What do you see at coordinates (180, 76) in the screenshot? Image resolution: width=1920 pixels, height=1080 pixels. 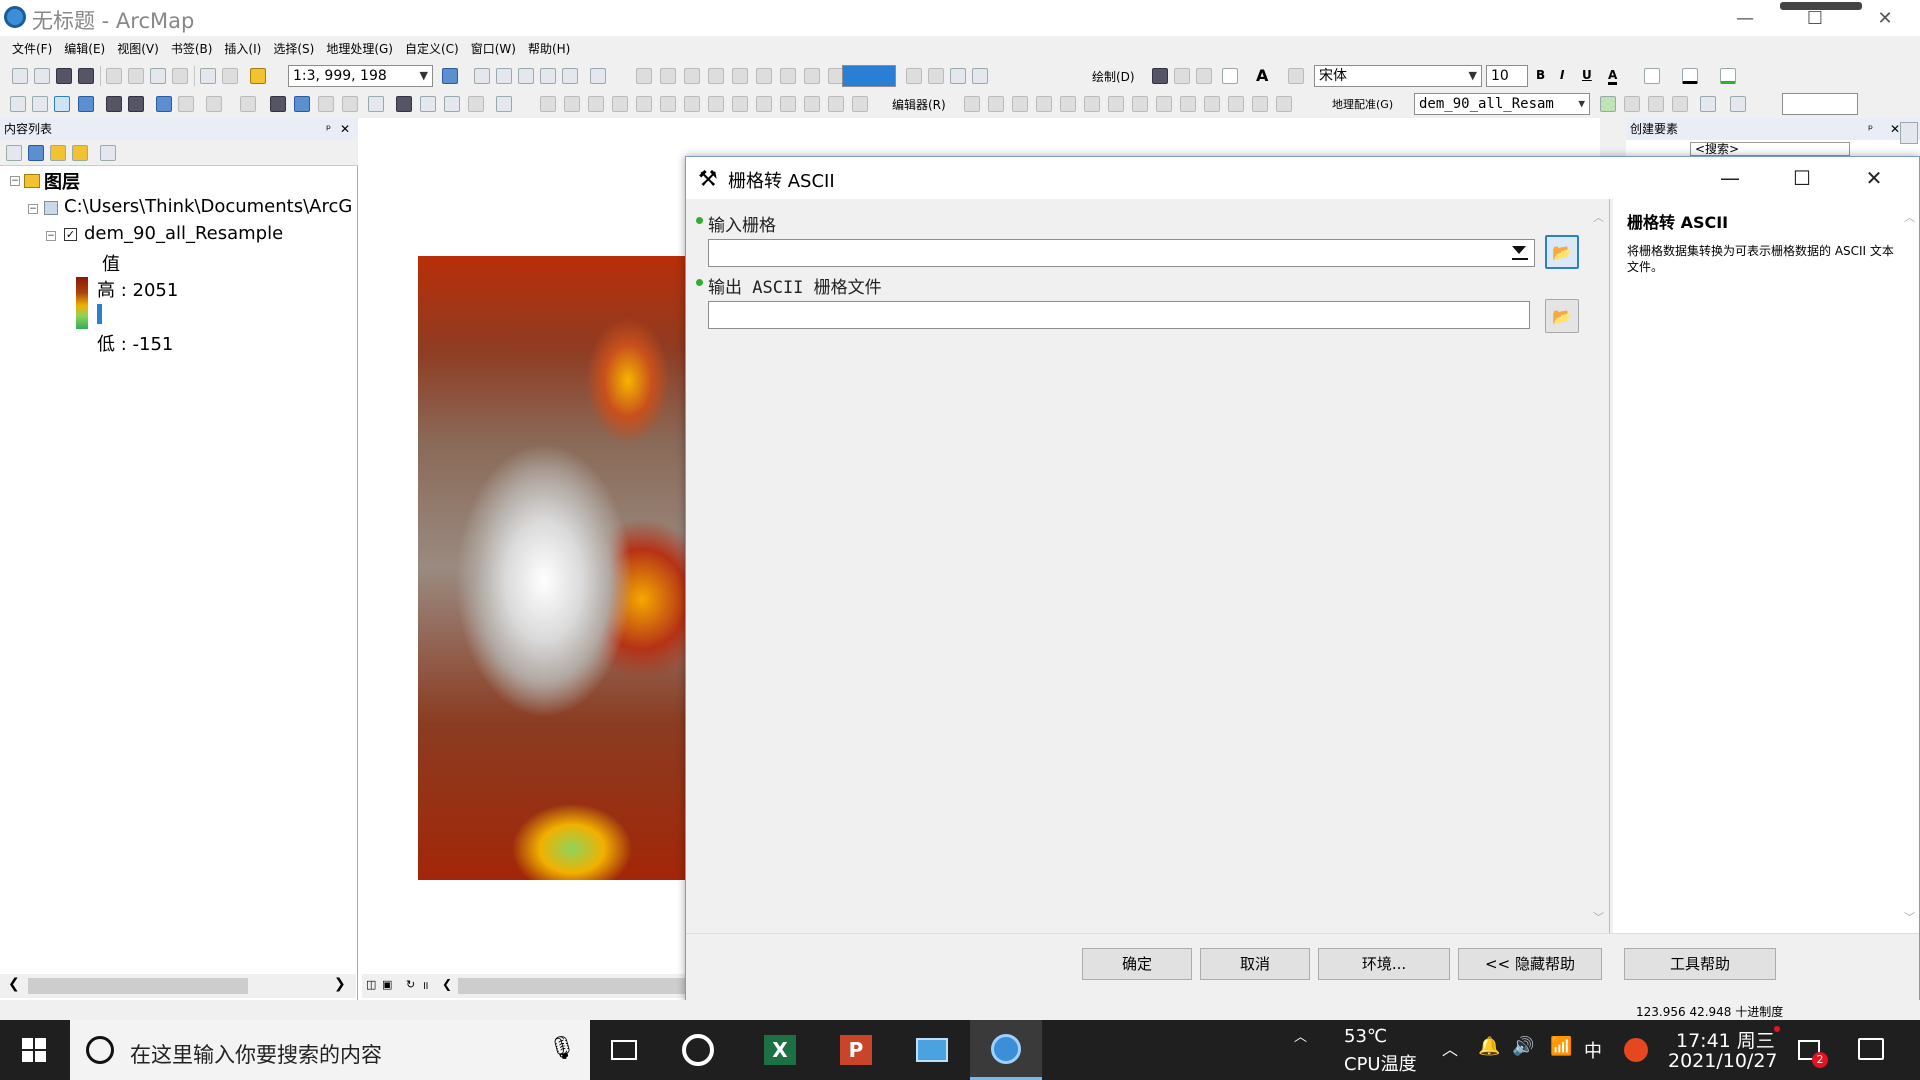 I see `delete-icon` at bounding box center [180, 76].